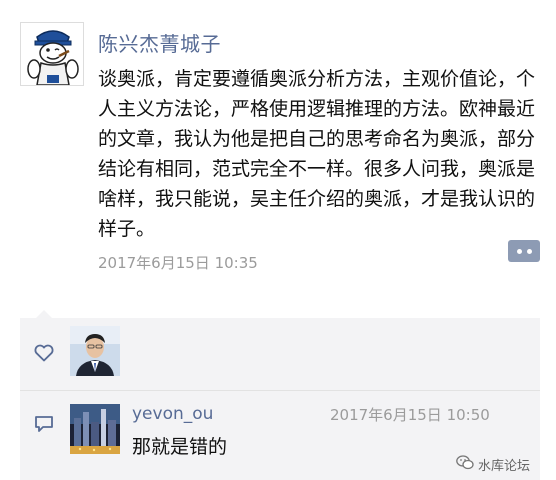 The width and height of the screenshot is (556, 480). Describe the element at coordinates (180, 447) in the screenshot. I see `comment-text: 那就是错的` at that location.